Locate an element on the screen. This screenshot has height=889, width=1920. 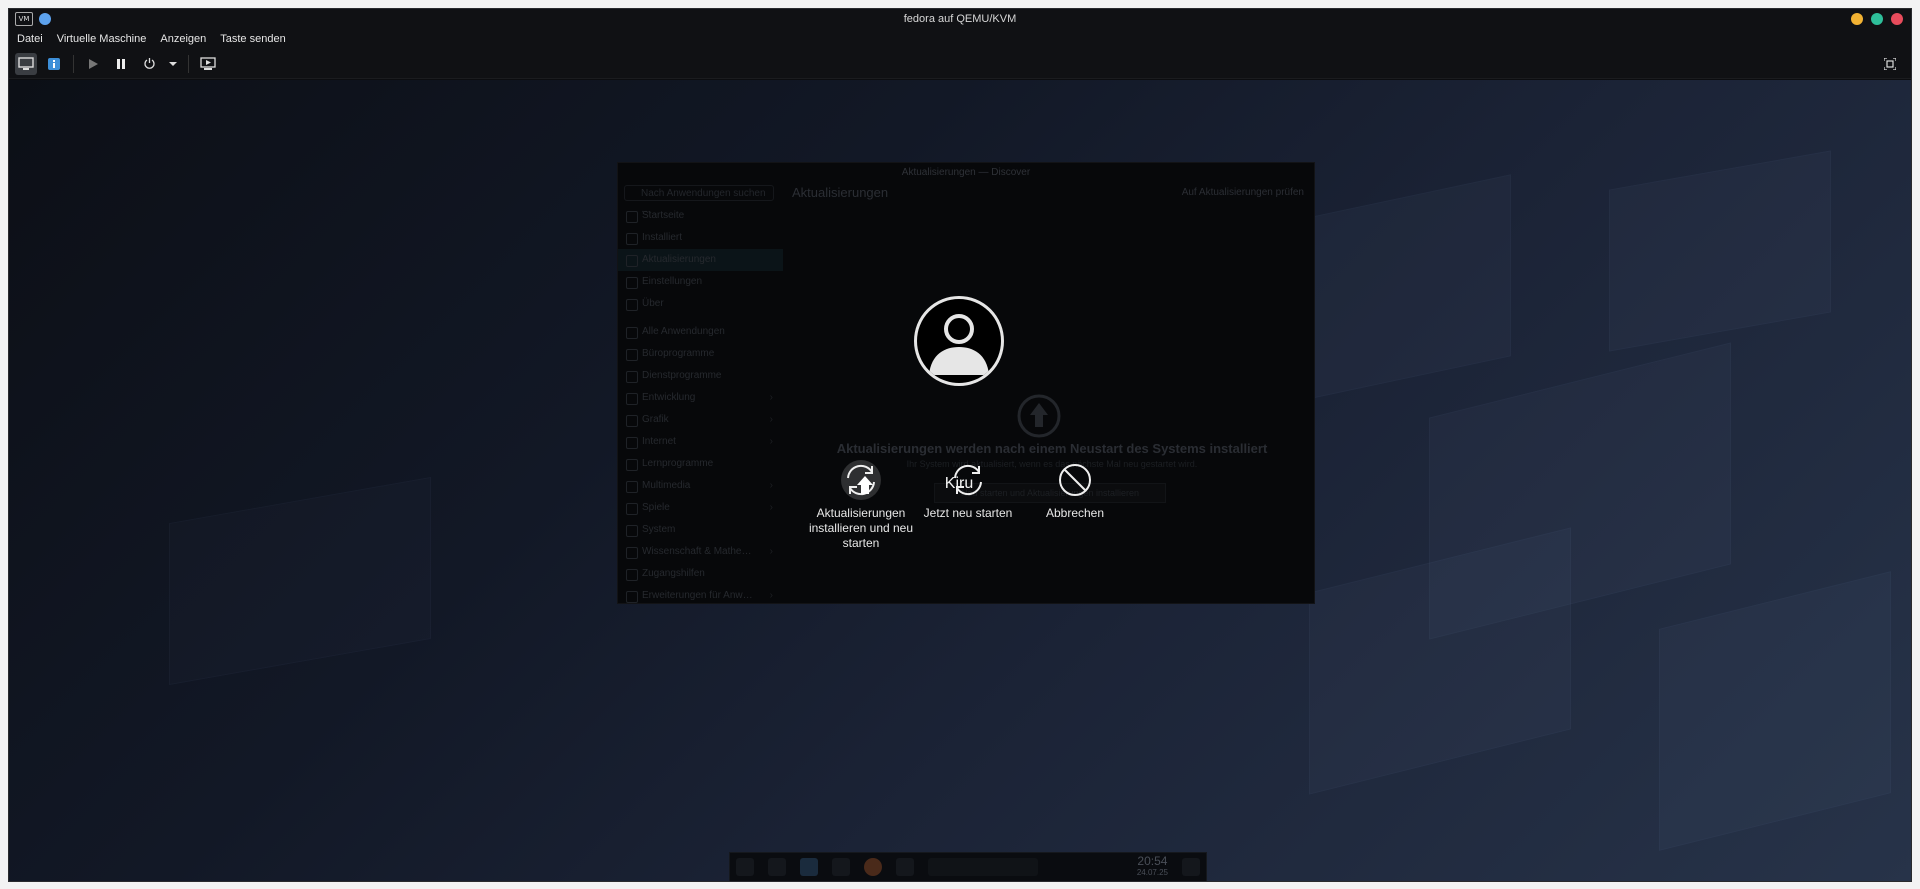
app-launcher-icon is located at coordinates (745, 867).